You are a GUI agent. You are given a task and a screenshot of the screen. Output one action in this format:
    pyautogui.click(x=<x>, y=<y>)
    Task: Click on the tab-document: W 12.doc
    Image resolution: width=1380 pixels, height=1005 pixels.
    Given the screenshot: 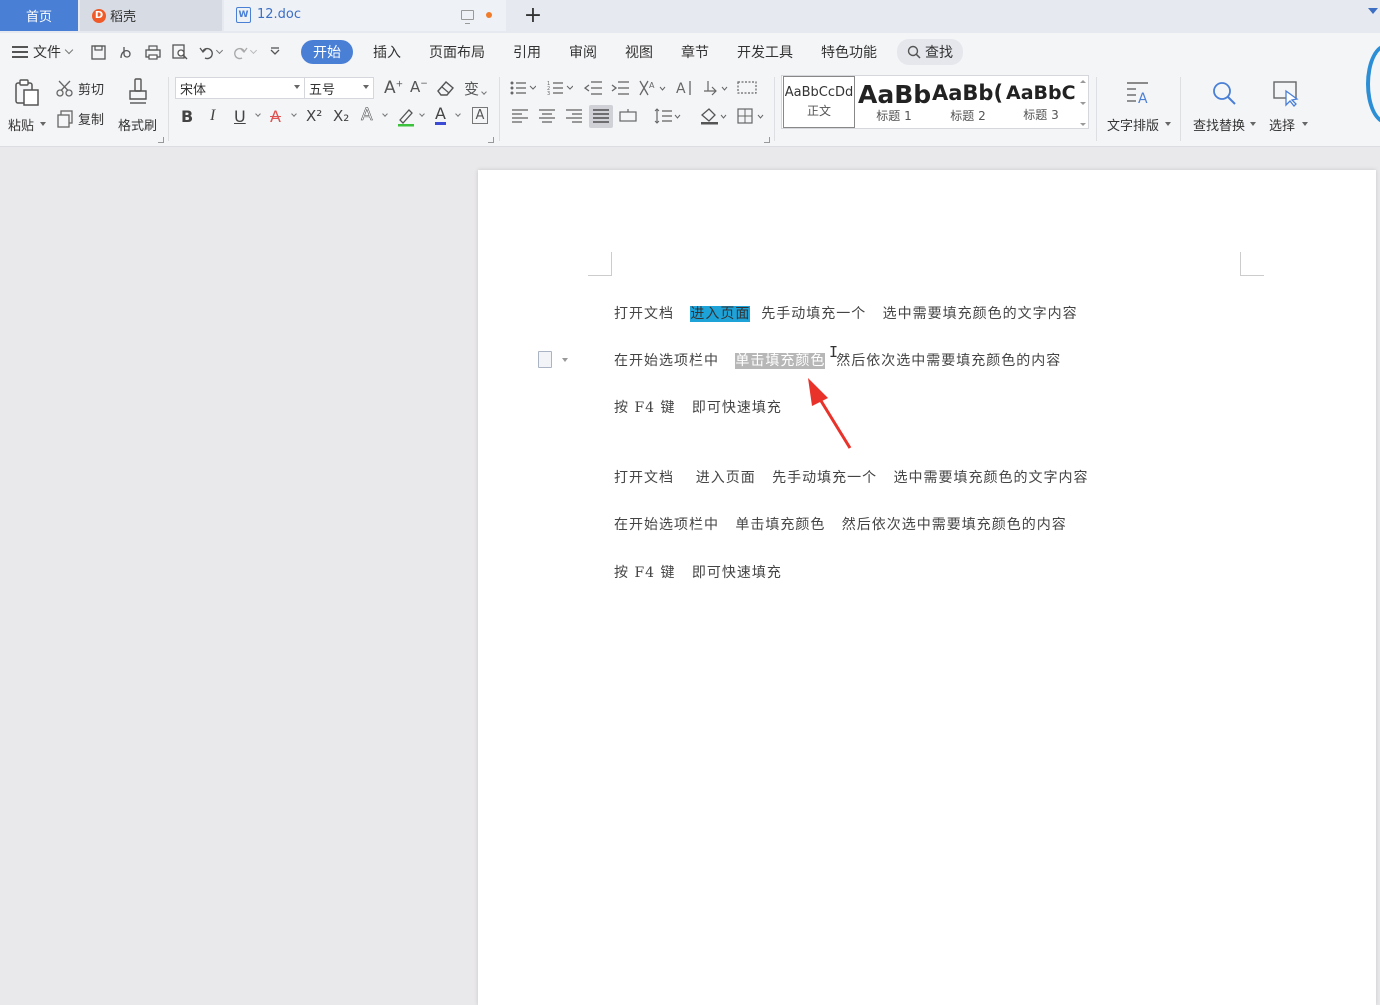 What is the action you would take?
    pyautogui.click(x=365, y=15)
    